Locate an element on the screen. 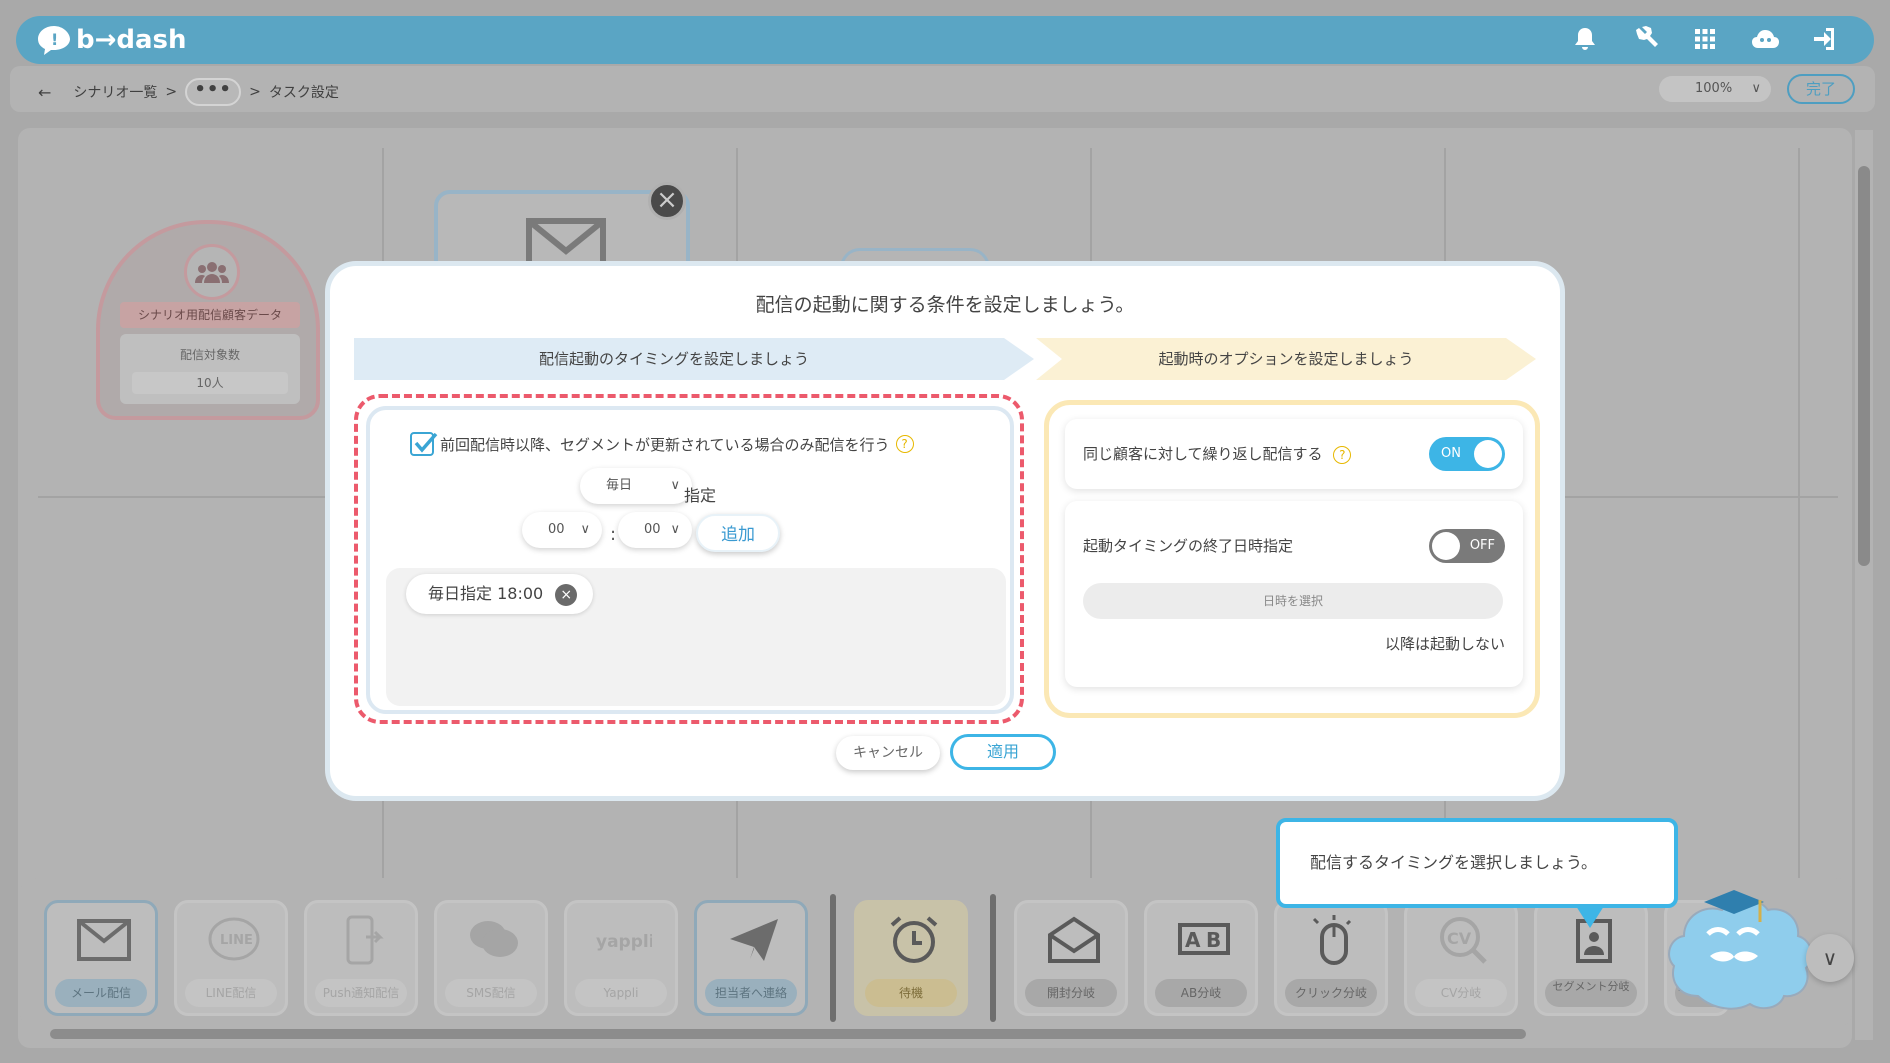  vertical-scrollbar is located at coordinates (1864, 585).